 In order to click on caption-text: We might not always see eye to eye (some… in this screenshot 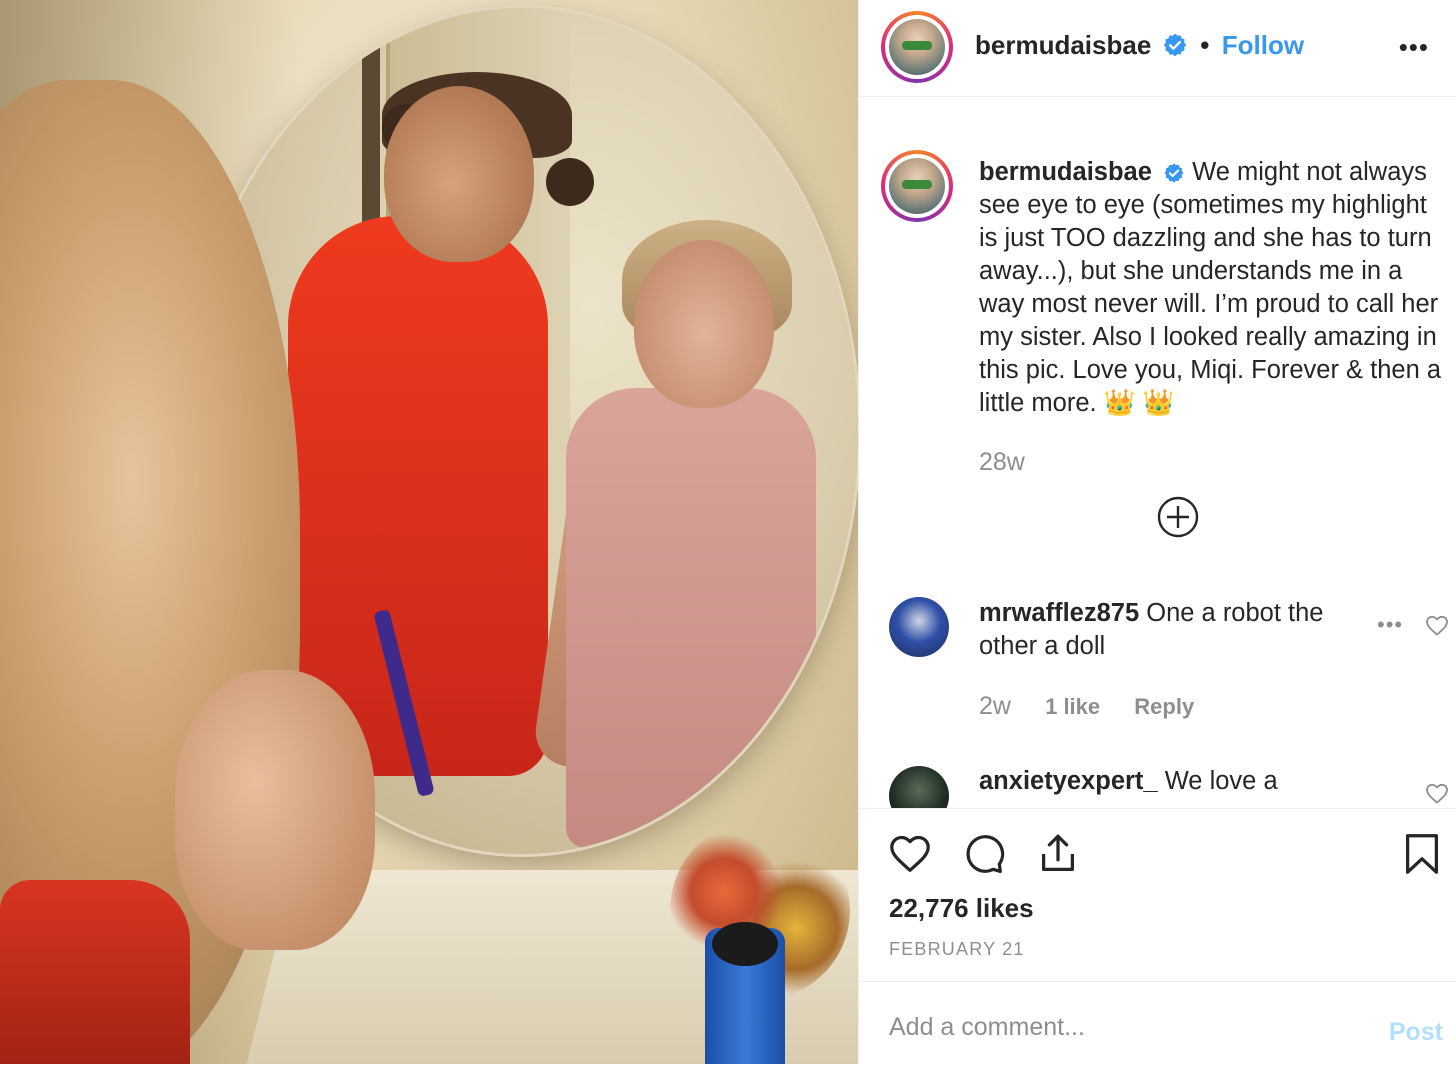, I will do `click(1210, 287)`.